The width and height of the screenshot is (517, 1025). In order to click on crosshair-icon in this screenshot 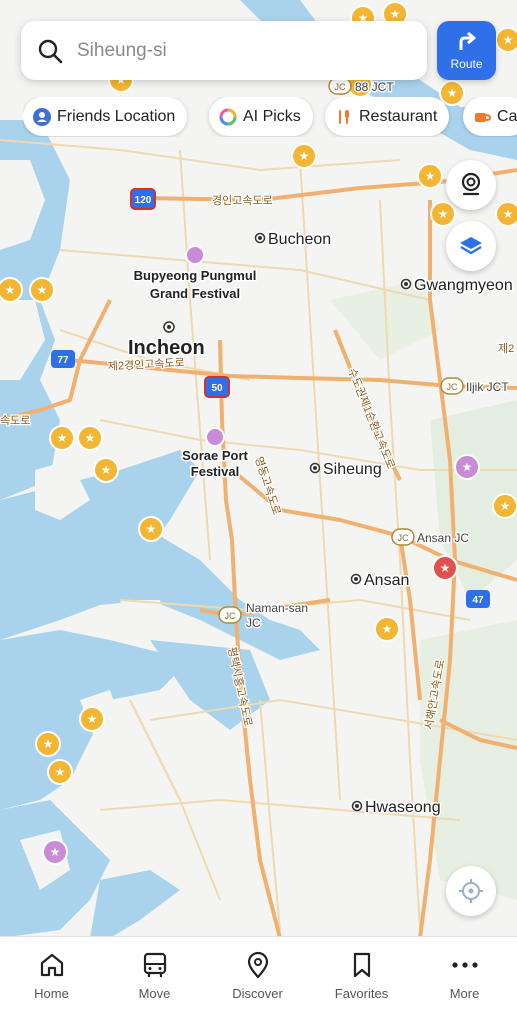, I will do `click(471, 891)`.